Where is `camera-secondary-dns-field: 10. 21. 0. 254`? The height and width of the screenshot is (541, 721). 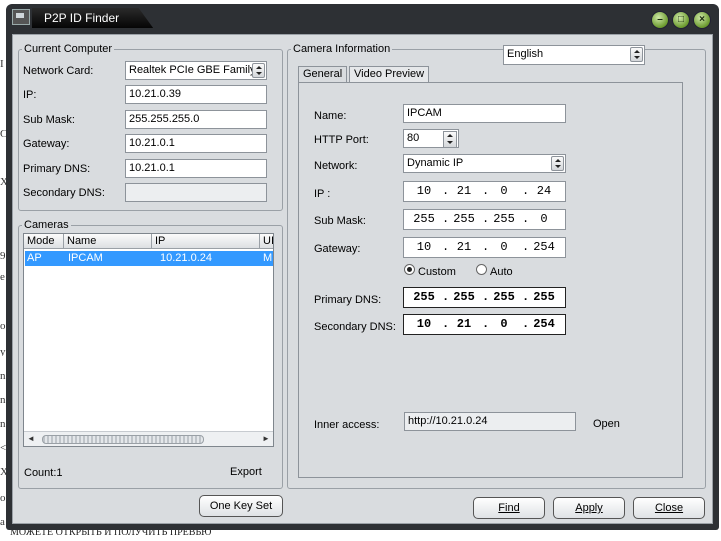
camera-secondary-dns-field: 10. 21. 0. 254 is located at coordinates (484, 324).